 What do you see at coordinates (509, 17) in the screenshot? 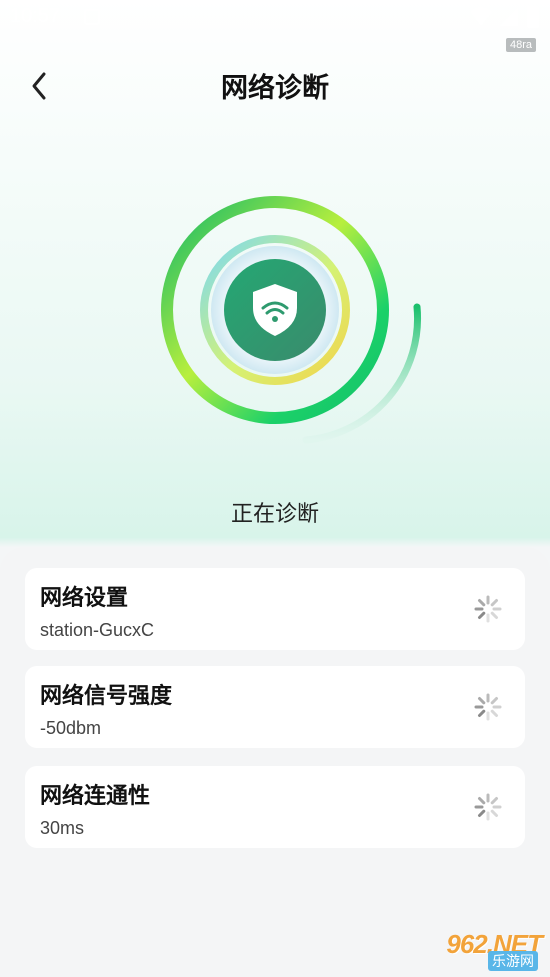
I see `cellular-signal-icon` at bounding box center [509, 17].